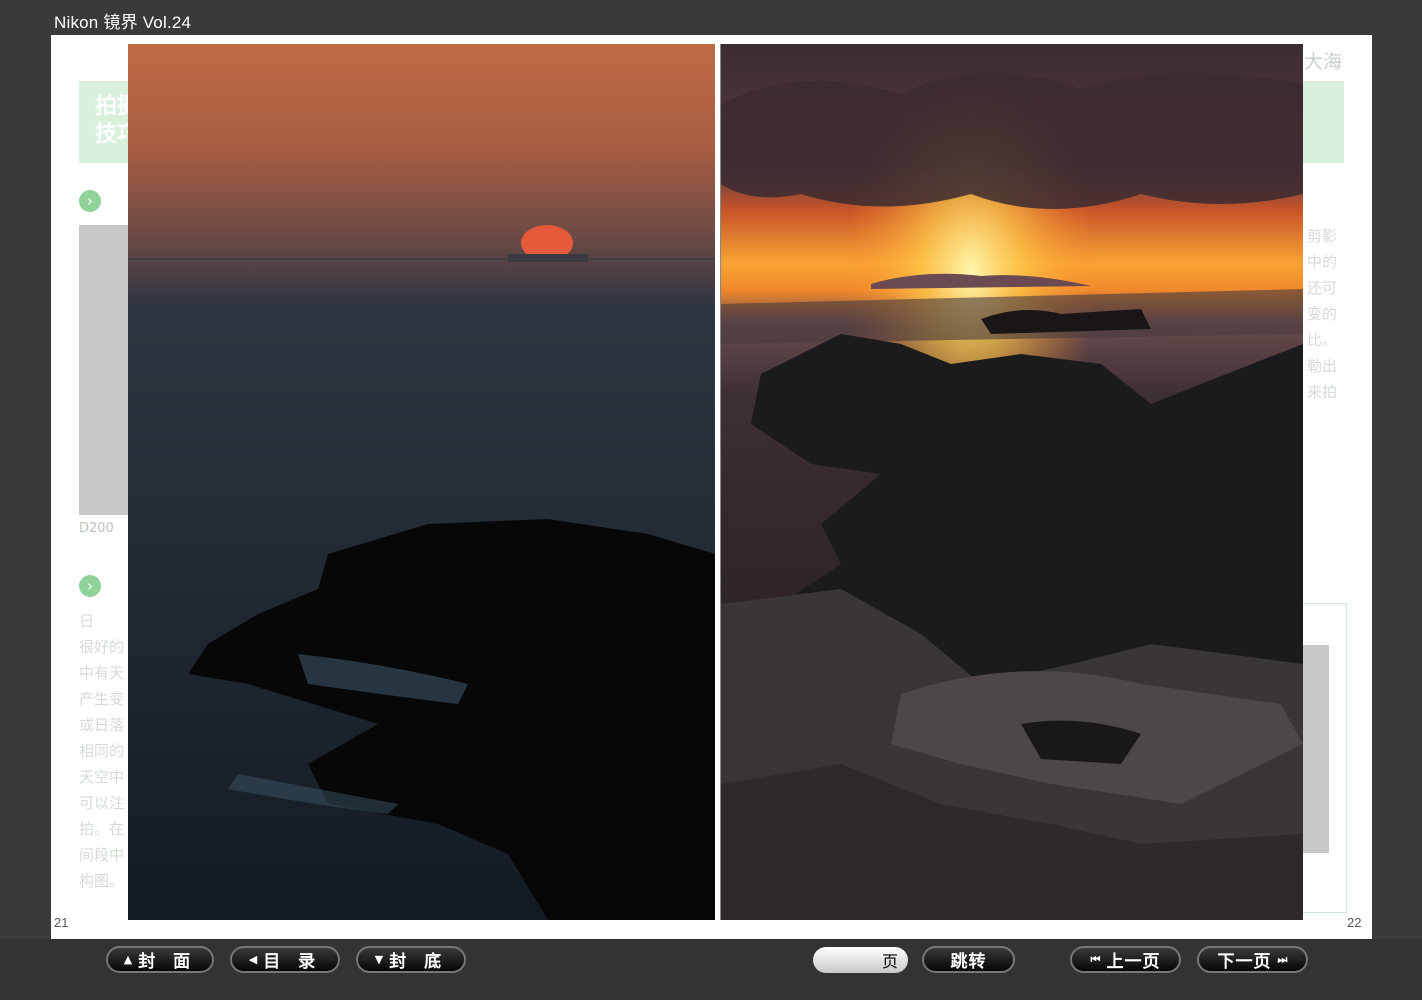 This screenshot has height=1000, width=1422. I want to click on cover-button: ▲ 封 面, so click(160, 959).